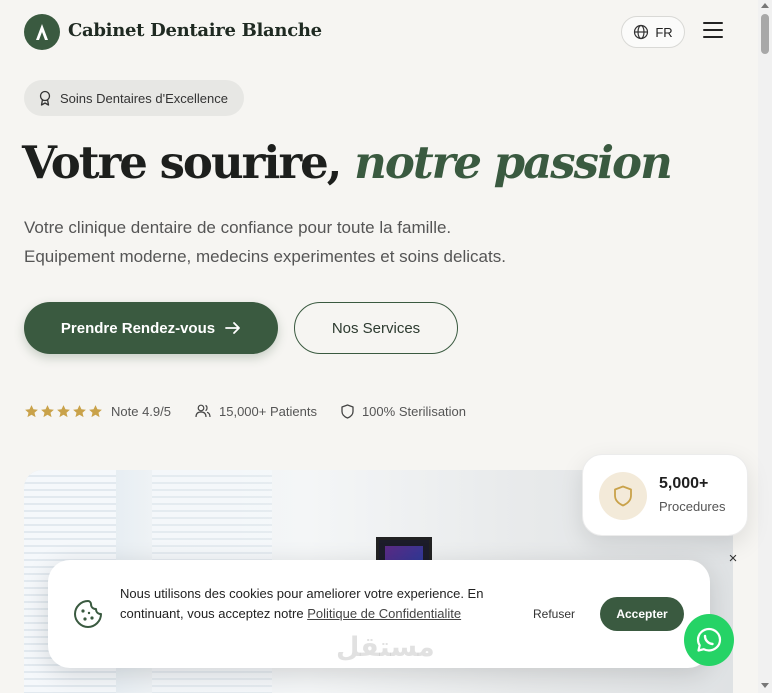 The width and height of the screenshot is (772, 693). Describe the element at coordinates (642, 614) in the screenshot. I see `accept-cookies-button: Accepter` at that location.